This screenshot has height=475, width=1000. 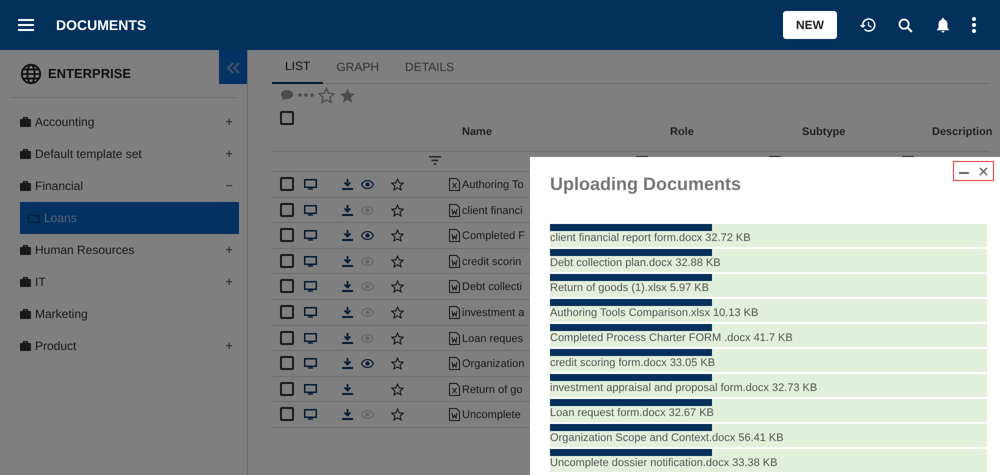 I want to click on tree-item: Default template set +, so click(x=123, y=154).